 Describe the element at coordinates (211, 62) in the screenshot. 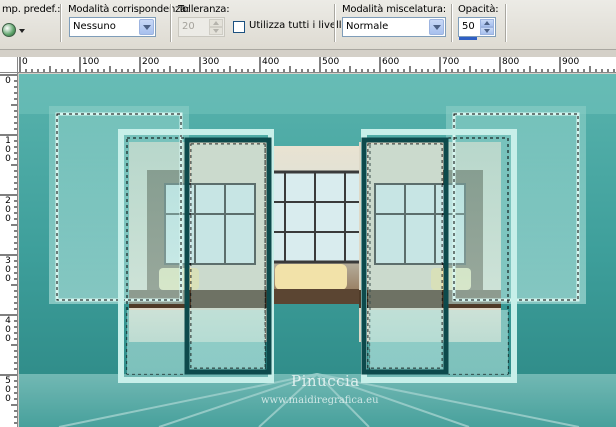

I see `ruler-tick-label: 300` at that location.